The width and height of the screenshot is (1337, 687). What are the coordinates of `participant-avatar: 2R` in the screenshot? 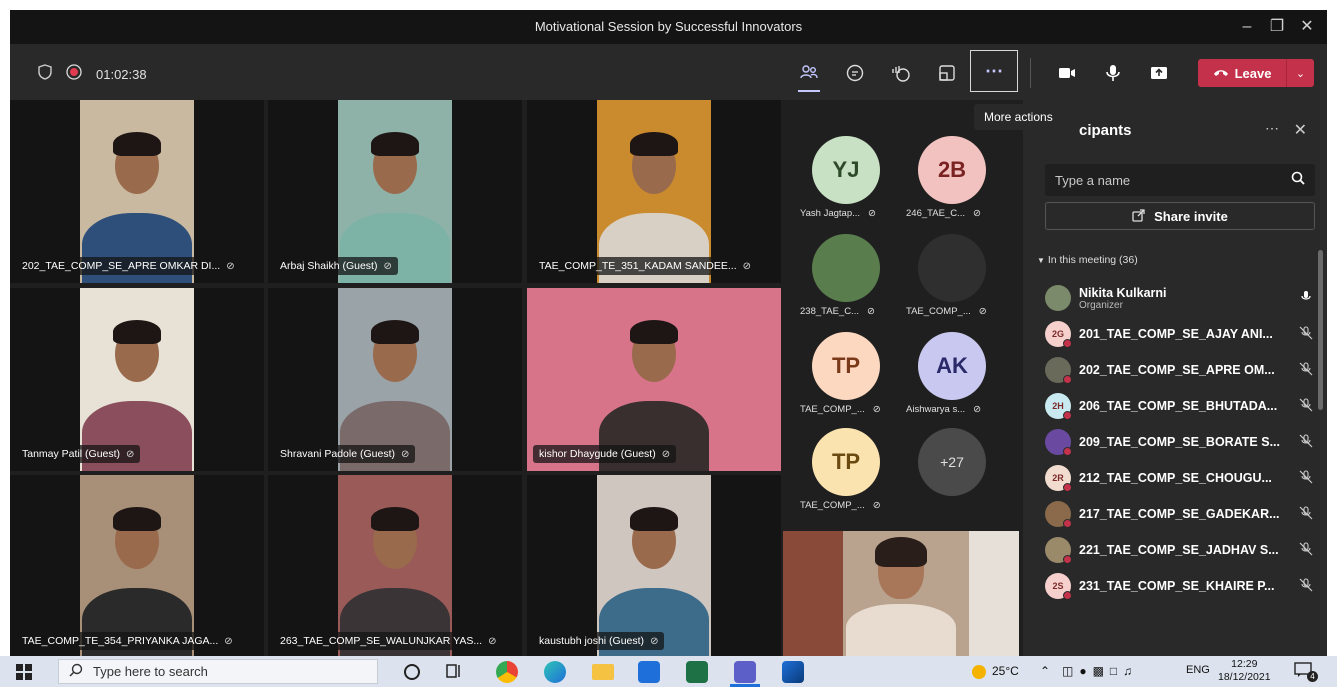 It's located at (1058, 478).